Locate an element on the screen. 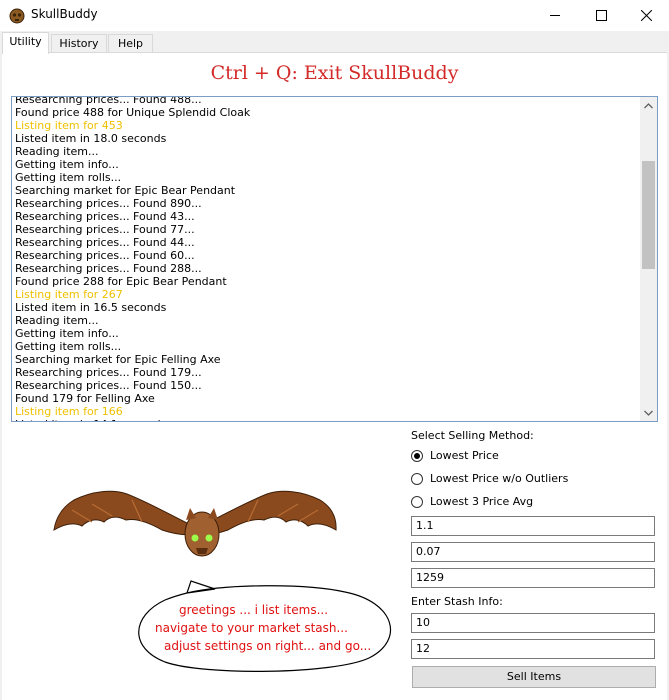 The width and height of the screenshot is (669, 700). log-line: Listed item in 14.1 seconds is located at coordinates (325, 419).